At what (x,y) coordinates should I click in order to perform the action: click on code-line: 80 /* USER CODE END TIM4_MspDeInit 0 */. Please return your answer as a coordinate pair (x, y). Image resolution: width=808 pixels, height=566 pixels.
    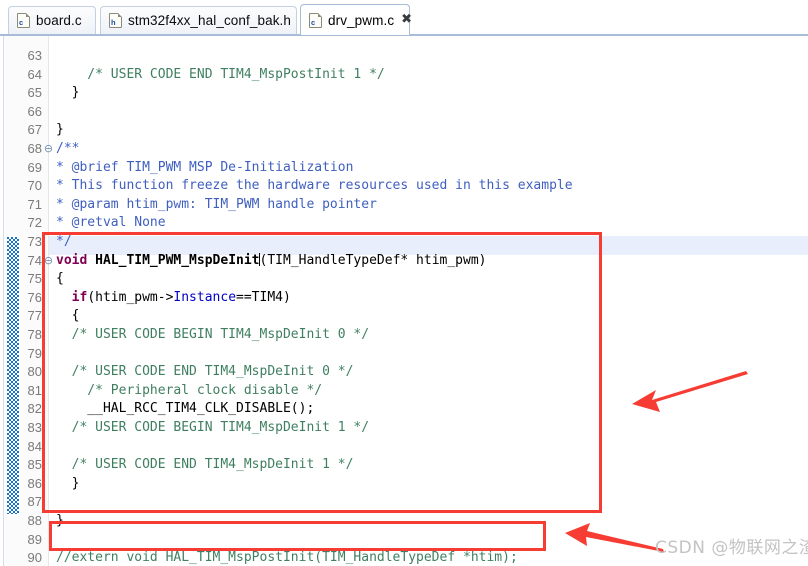
    Looking at the image, I should click on (404, 372).